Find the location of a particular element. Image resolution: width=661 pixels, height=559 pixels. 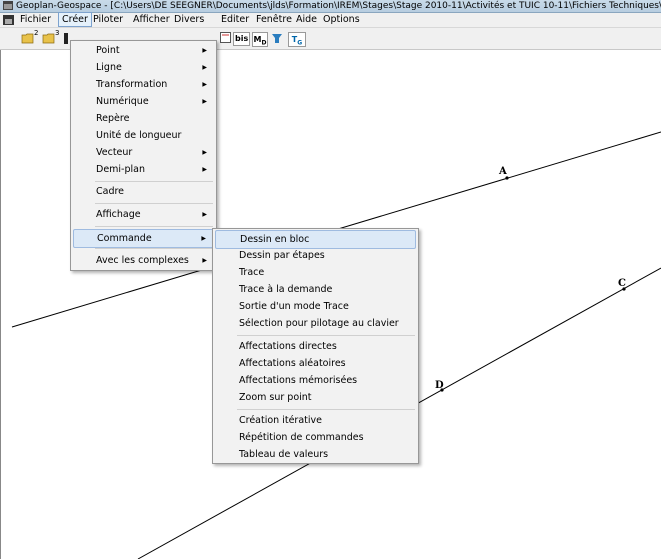

menu-item-transformation: Transformation ▶ is located at coordinates (143, 84).